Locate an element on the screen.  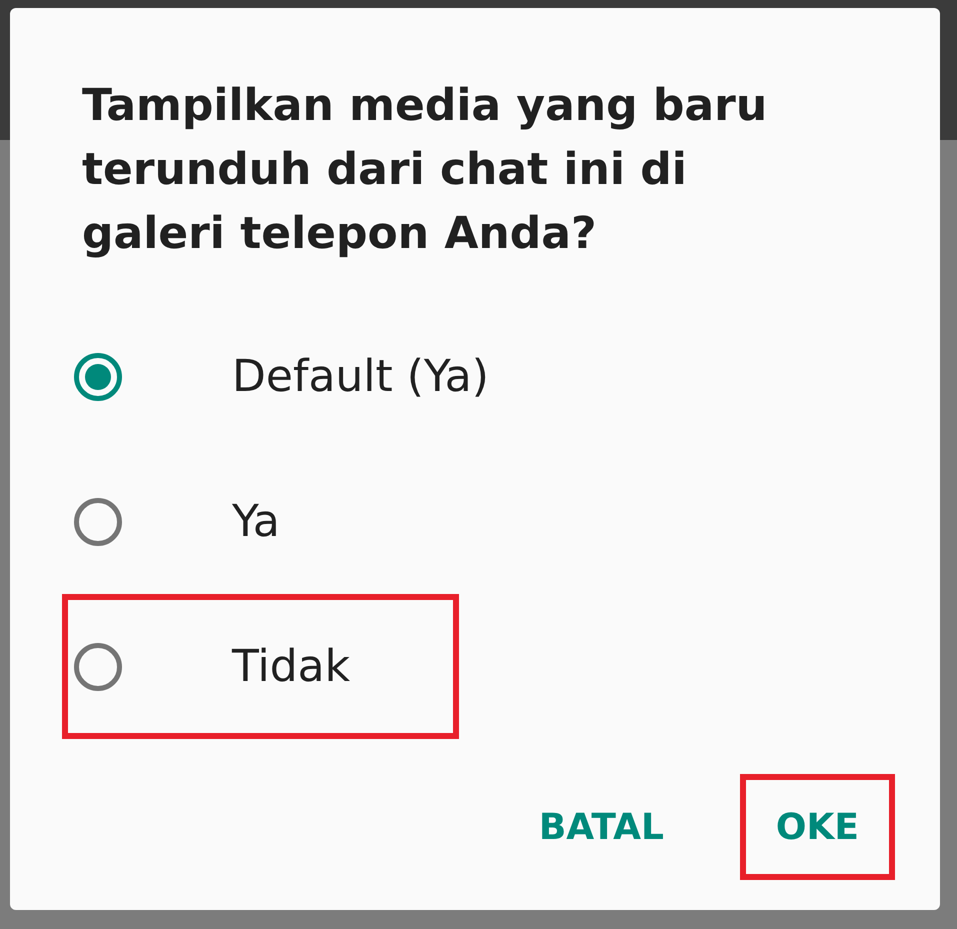
option-label: Tidak is located at coordinates (291, 666).